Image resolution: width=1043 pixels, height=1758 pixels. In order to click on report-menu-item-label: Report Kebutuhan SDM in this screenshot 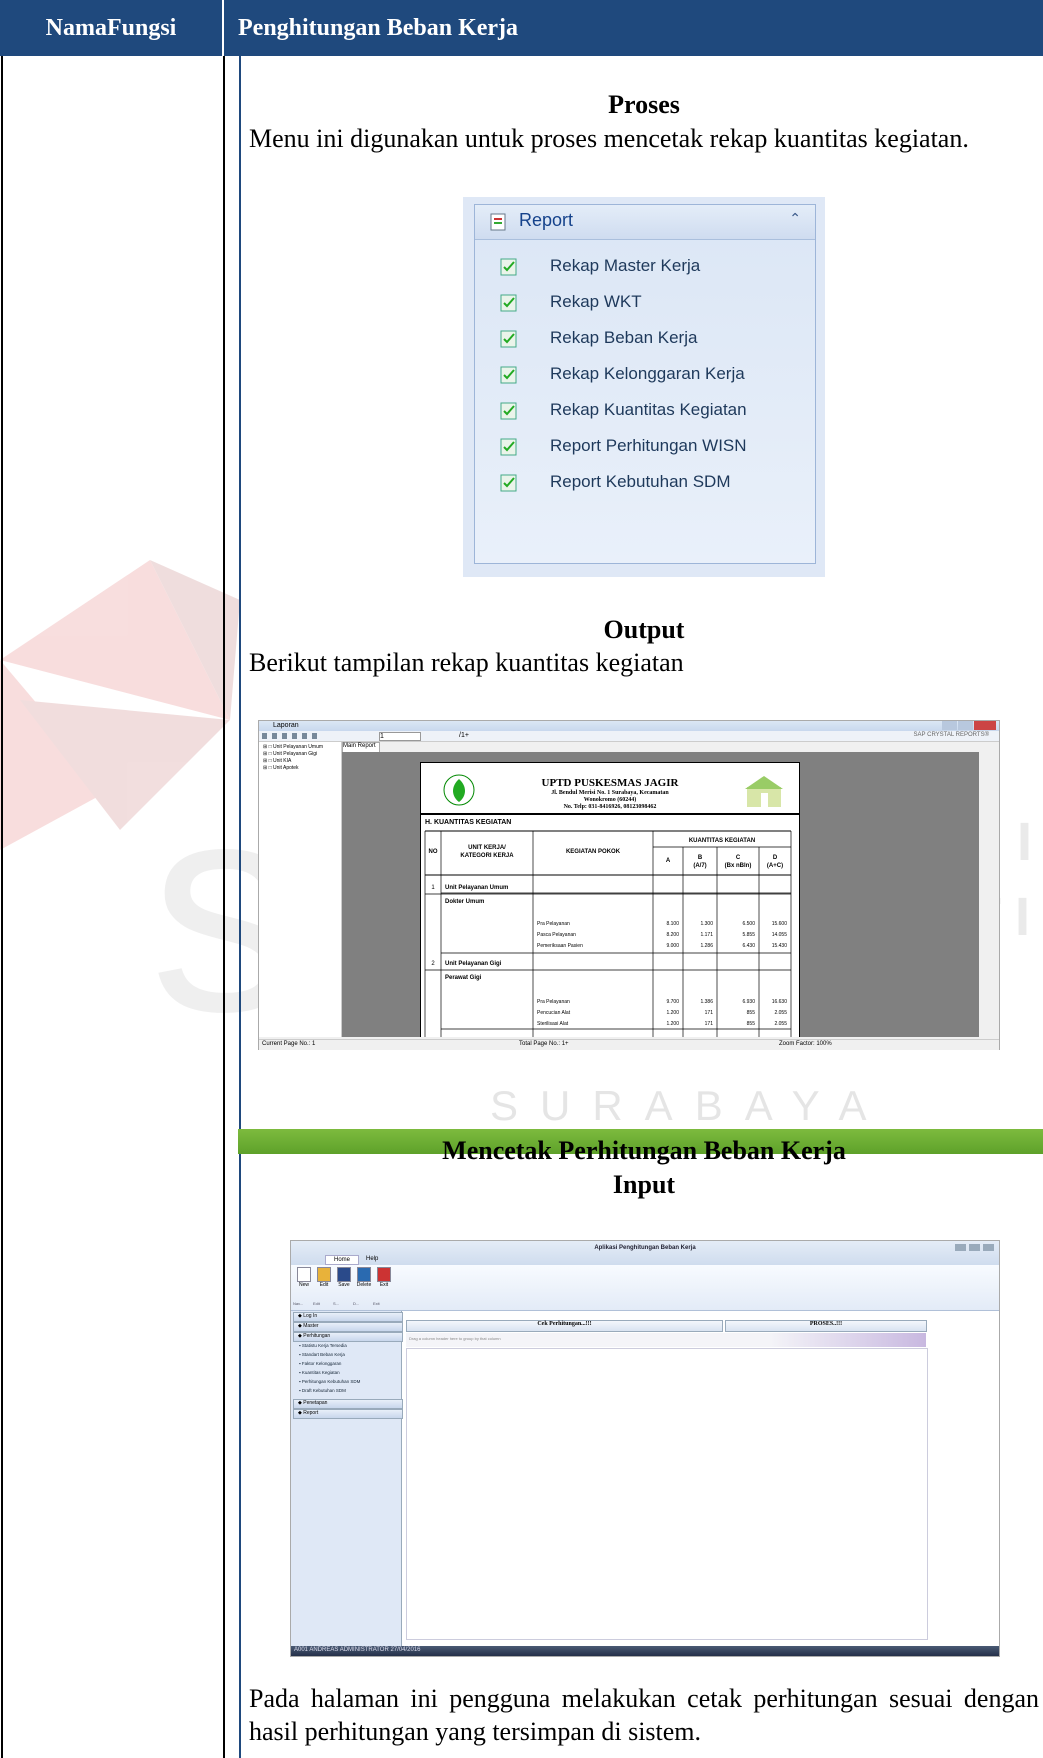, I will do `click(640, 481)`.